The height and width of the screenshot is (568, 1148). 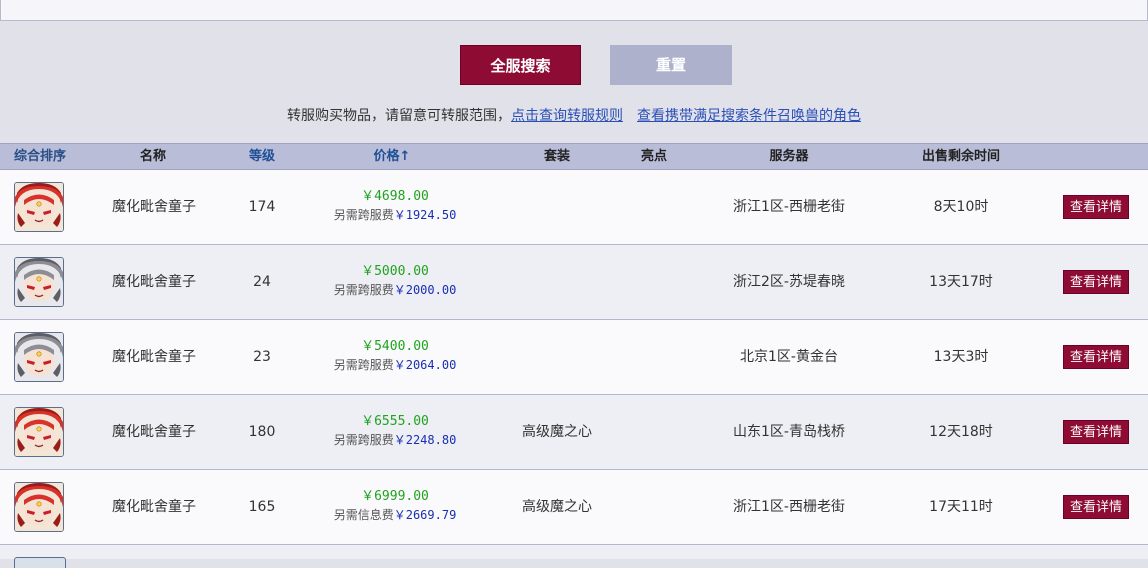 I want to click on remaining-time: 12天18时, so click(x=961, y=432).